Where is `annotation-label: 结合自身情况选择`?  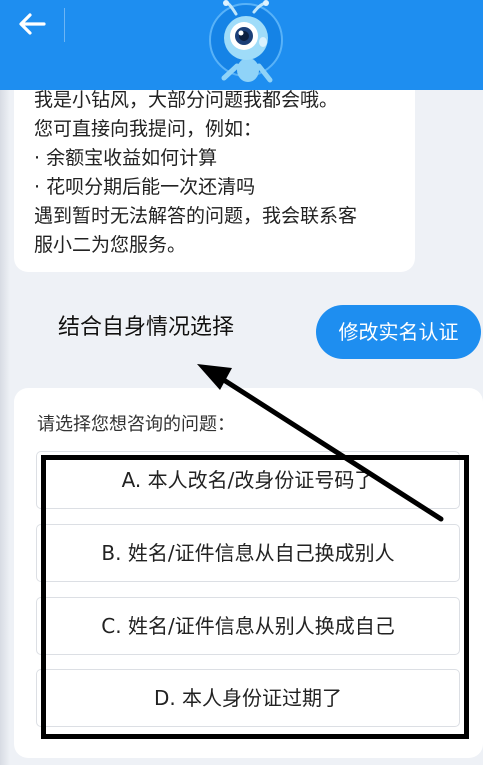
annotation-label: 结合自身情况选择 is located at coordinates (146, 327).